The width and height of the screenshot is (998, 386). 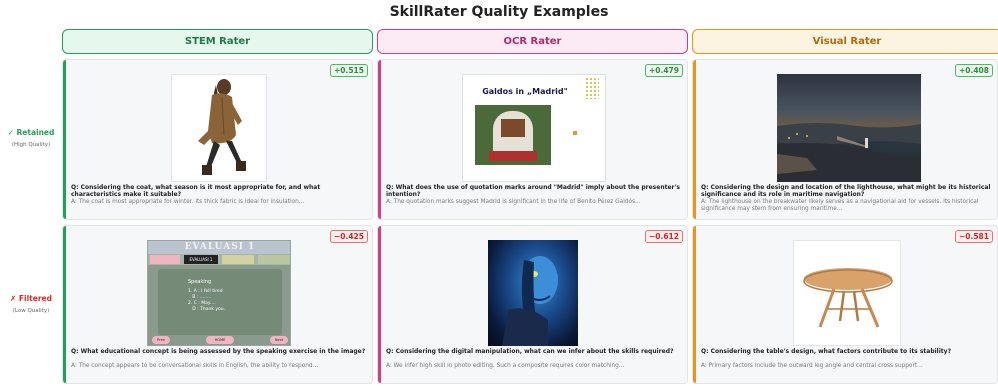 I want to click on column-header-stem: STEM Rater, so click(x=217, y=41).